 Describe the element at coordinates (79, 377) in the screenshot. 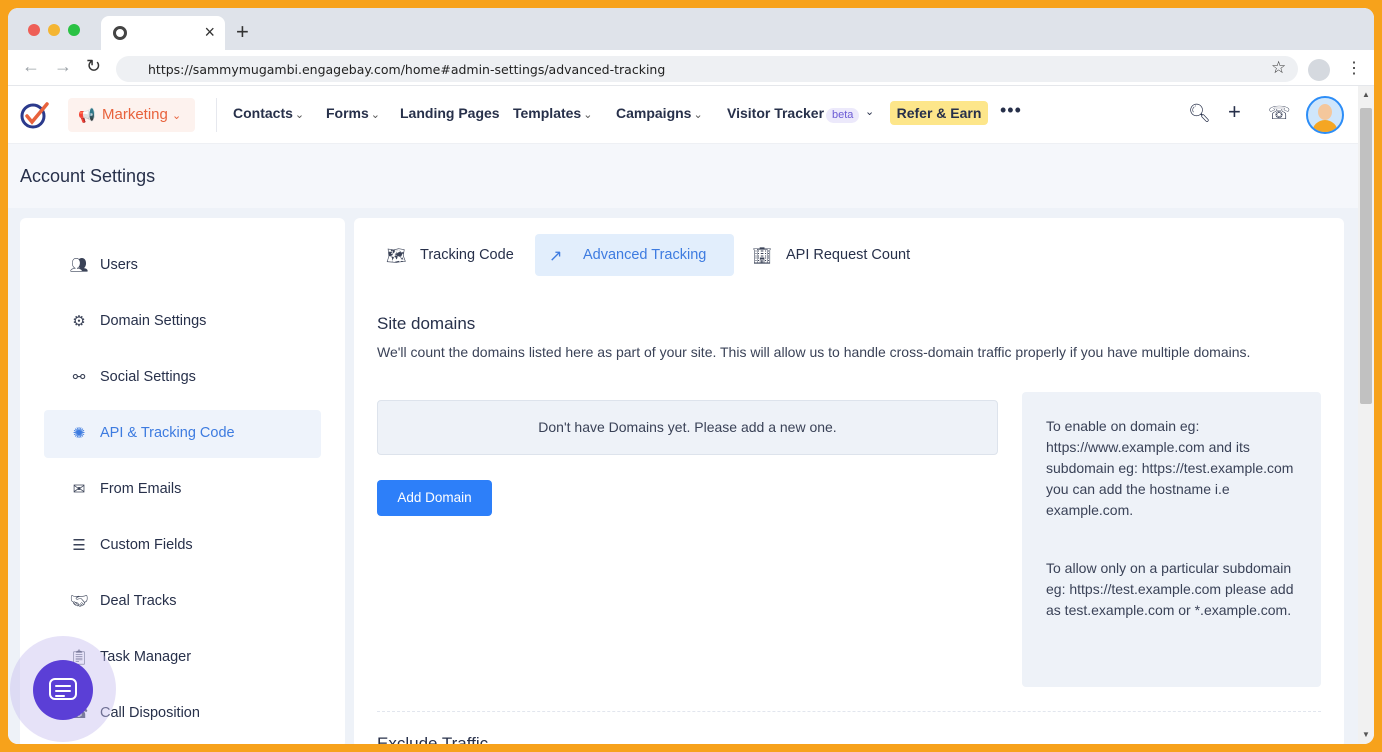

I see `share-icon: ⚯` at that location.